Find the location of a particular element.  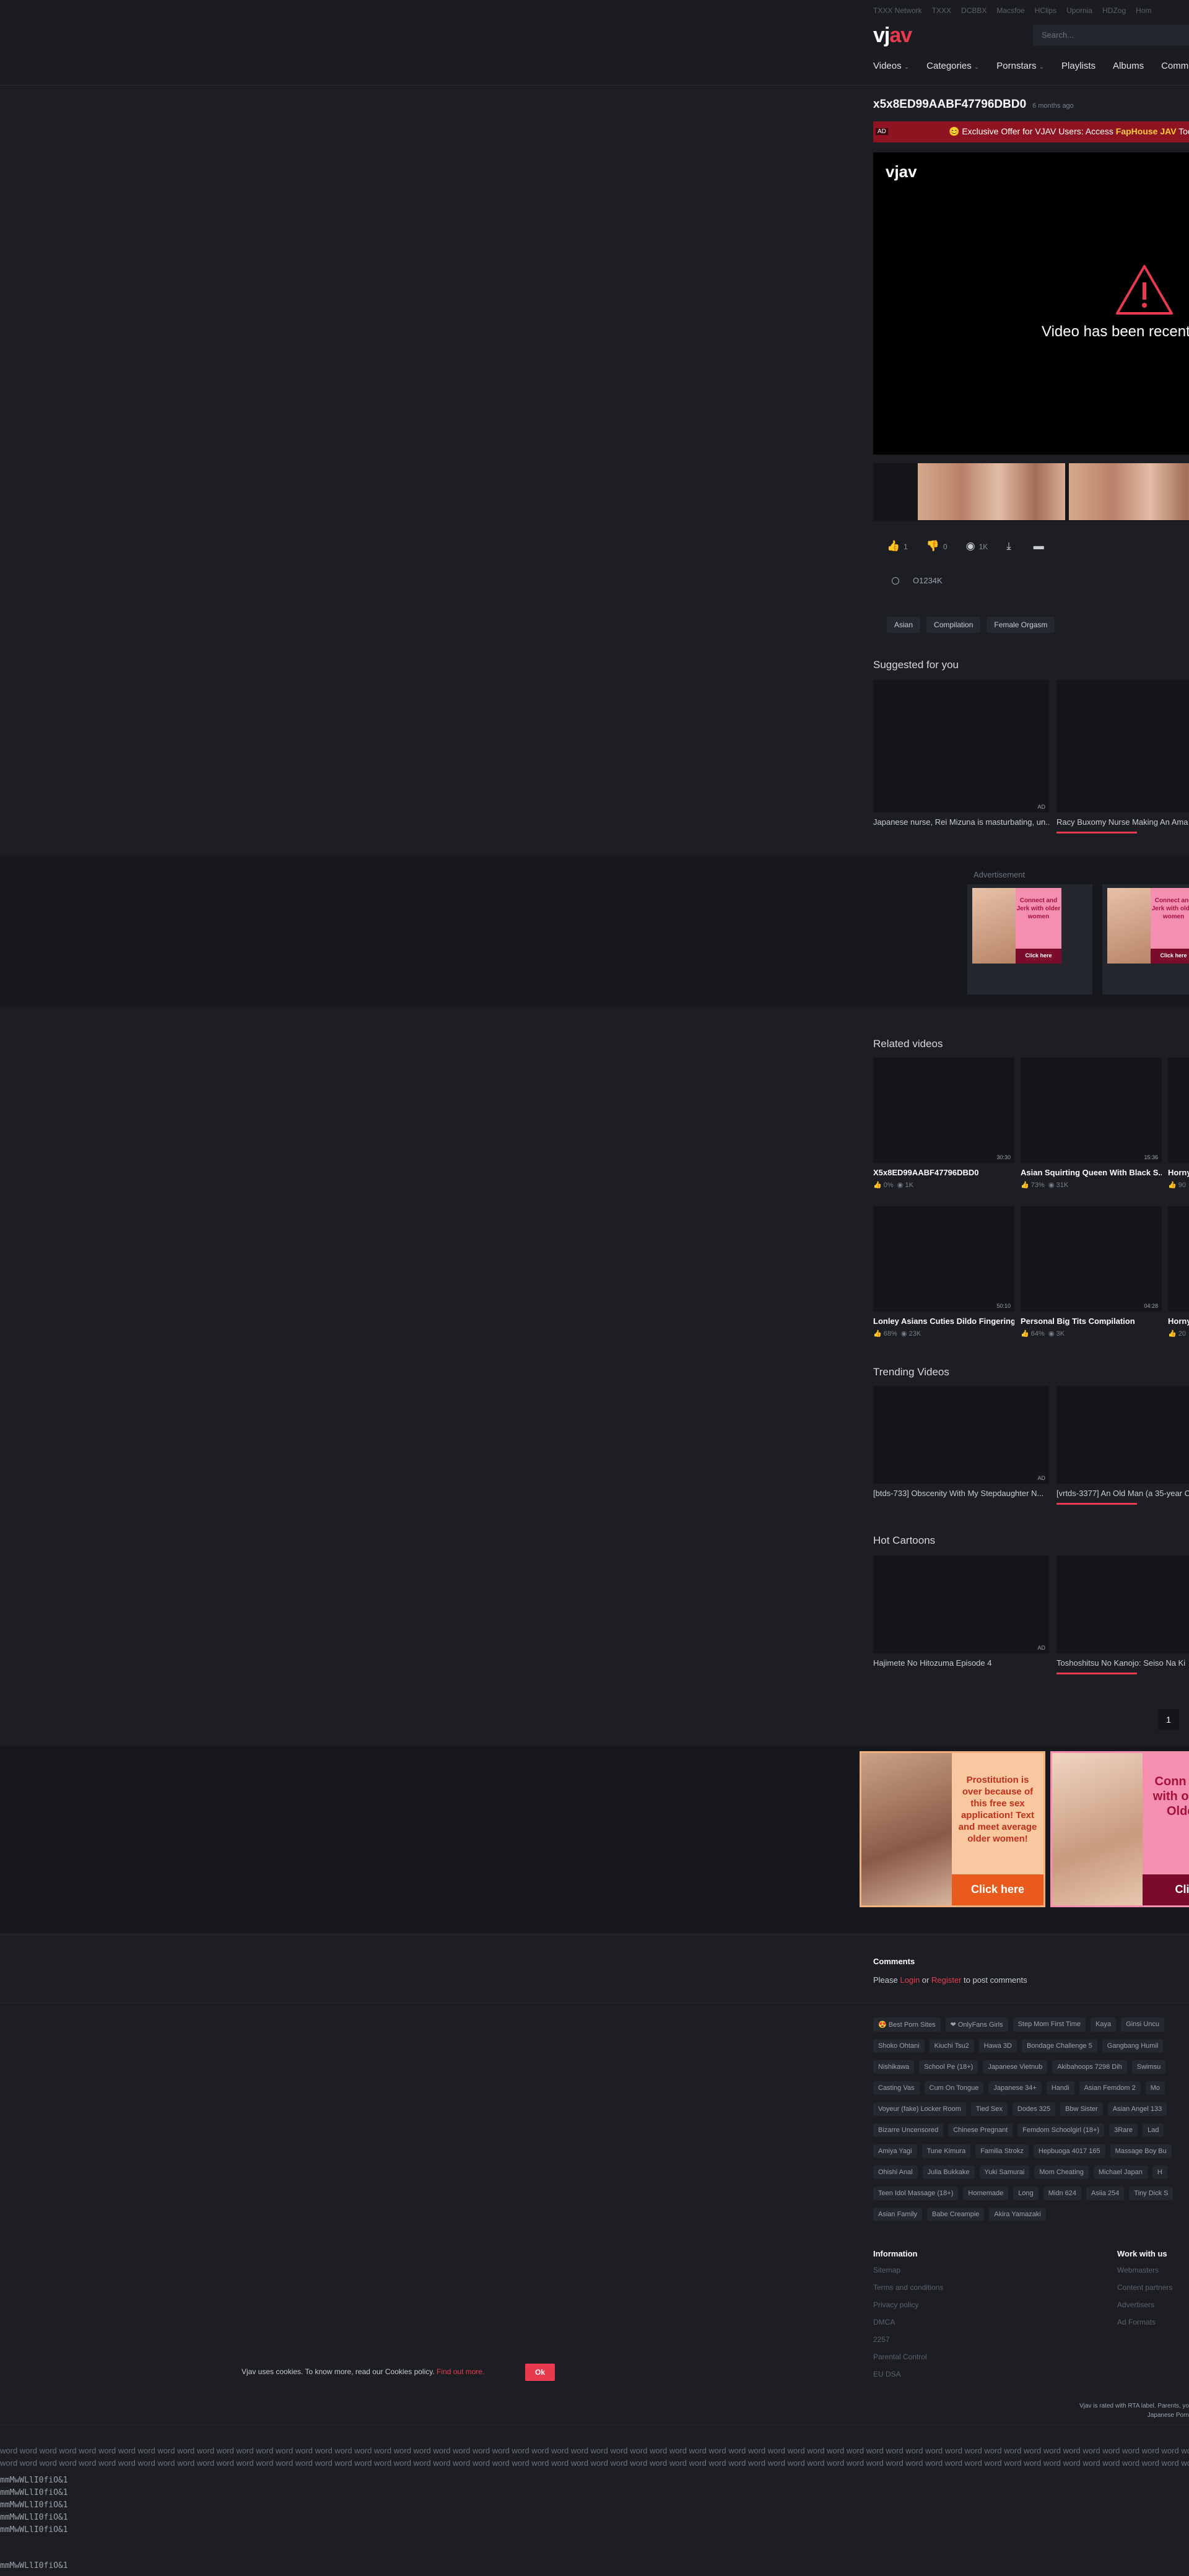

footer-link: Ad Formats is located at coordinates (1144, 2322).